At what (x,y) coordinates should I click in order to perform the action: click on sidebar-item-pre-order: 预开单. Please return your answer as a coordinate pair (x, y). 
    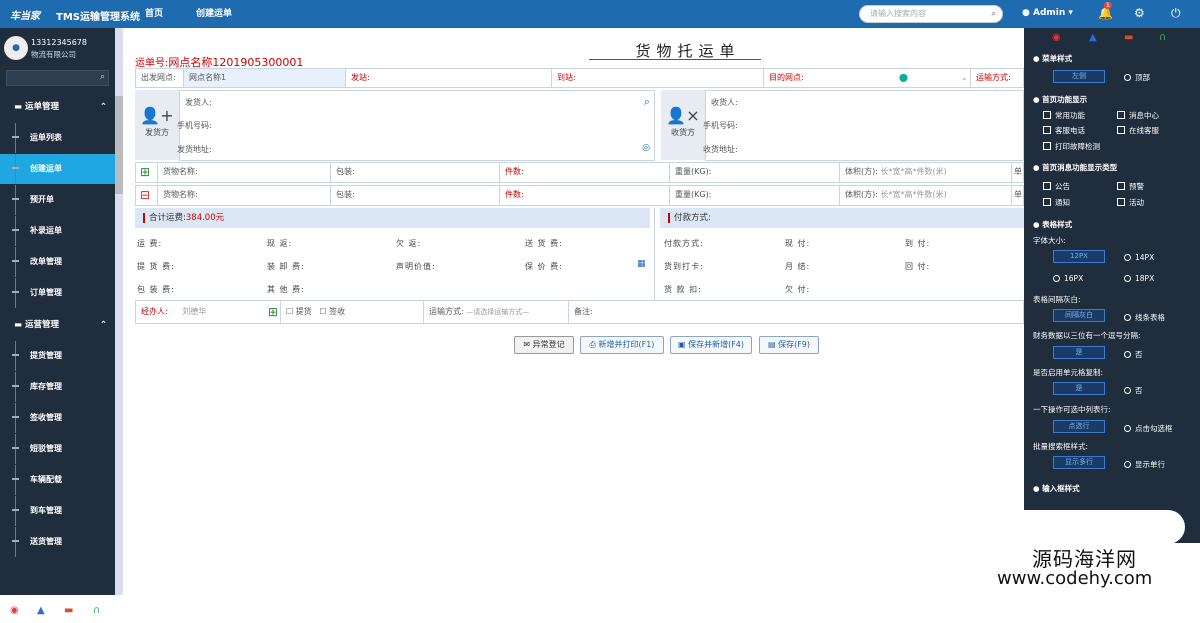
    Looking at the image, I should click on (57, 200).